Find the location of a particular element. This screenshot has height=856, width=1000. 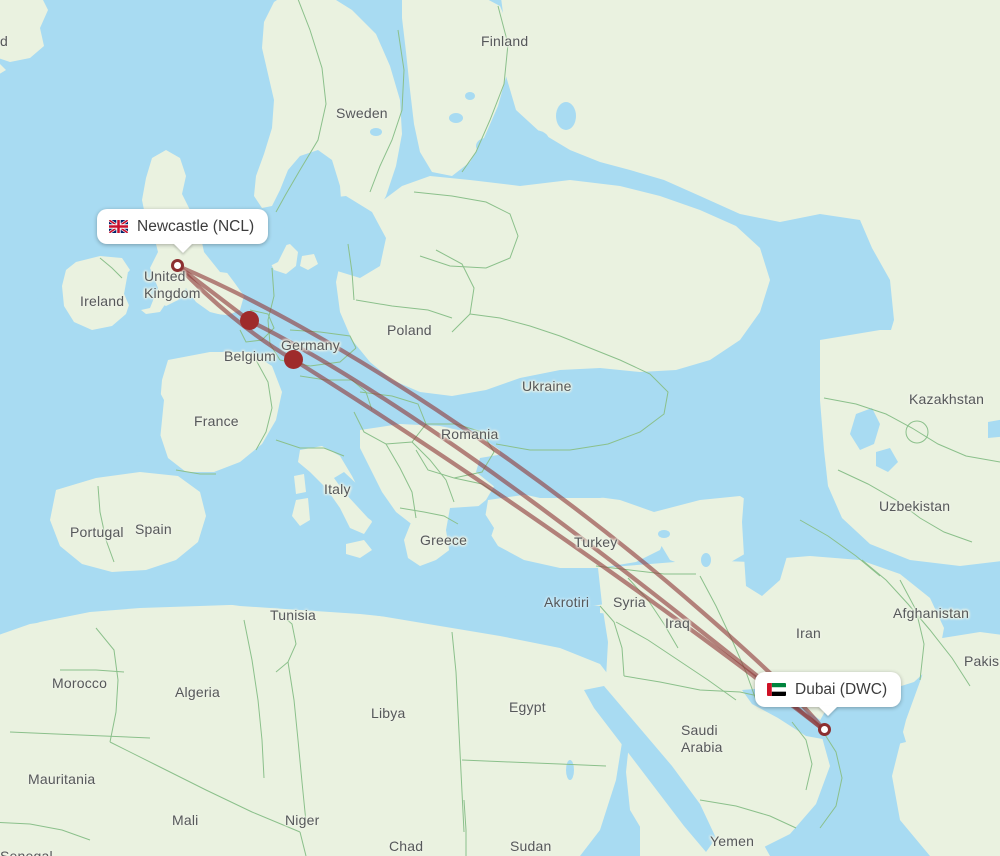

lake-vanern is located at coordinates (338, 216).